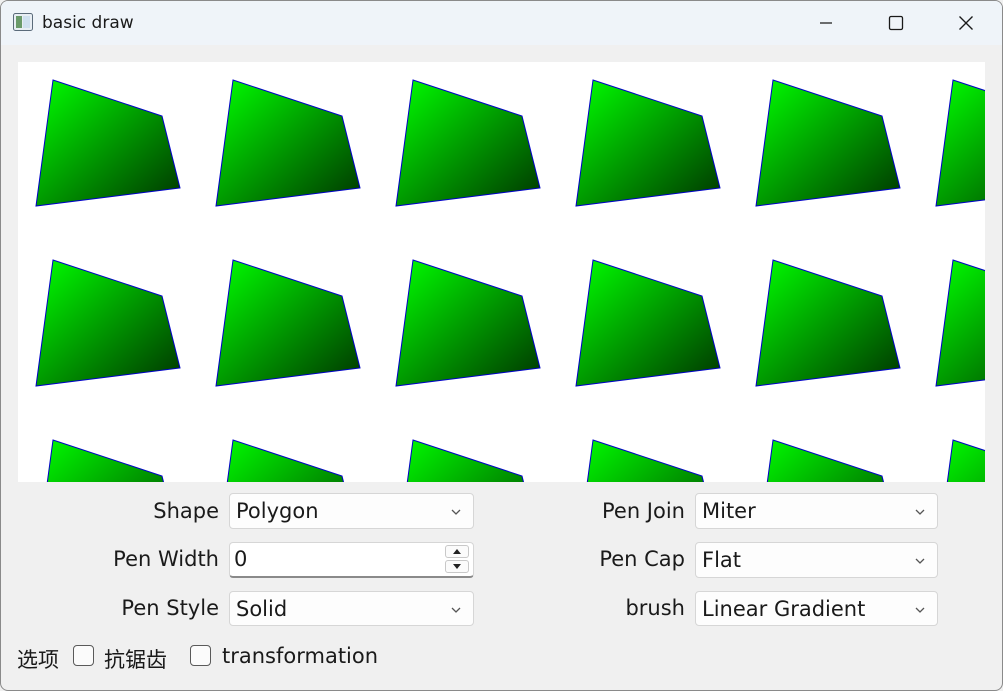  I want to click on spin-up-button, so click(457, 551).